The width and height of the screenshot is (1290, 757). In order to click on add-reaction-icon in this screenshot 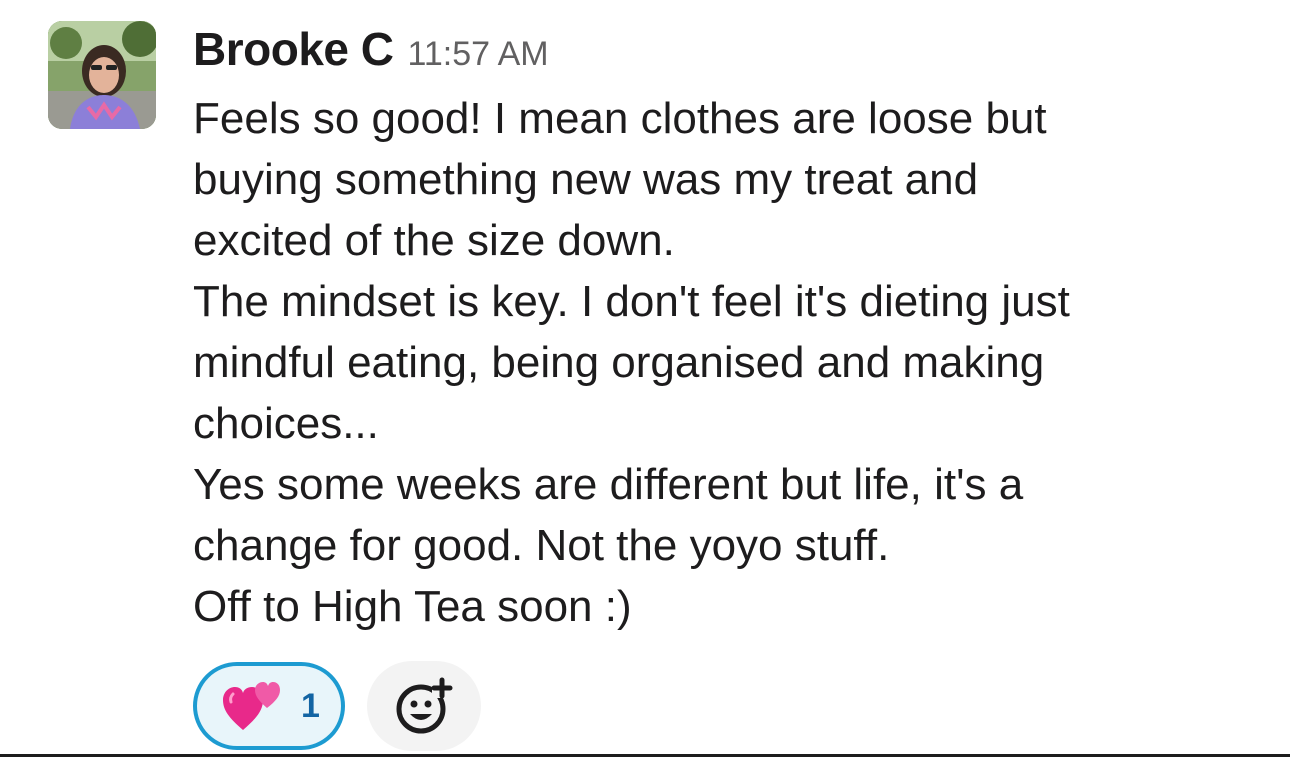, I will do `click(424, 705)`.